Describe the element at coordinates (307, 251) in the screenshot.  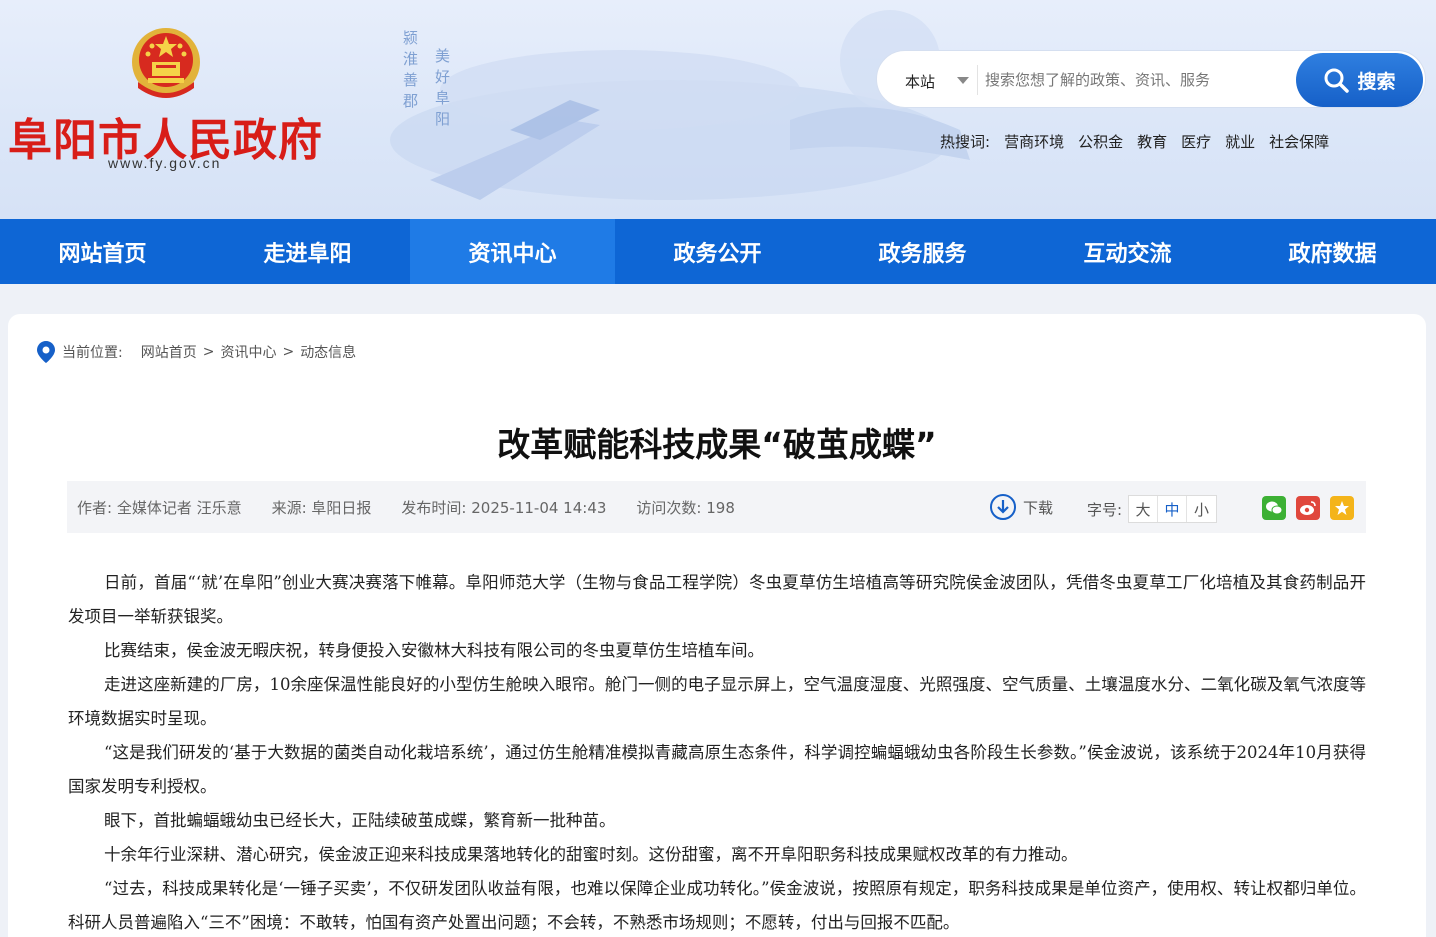
I see `nav-item-about-fuyang: 走进阜阳` at that location.